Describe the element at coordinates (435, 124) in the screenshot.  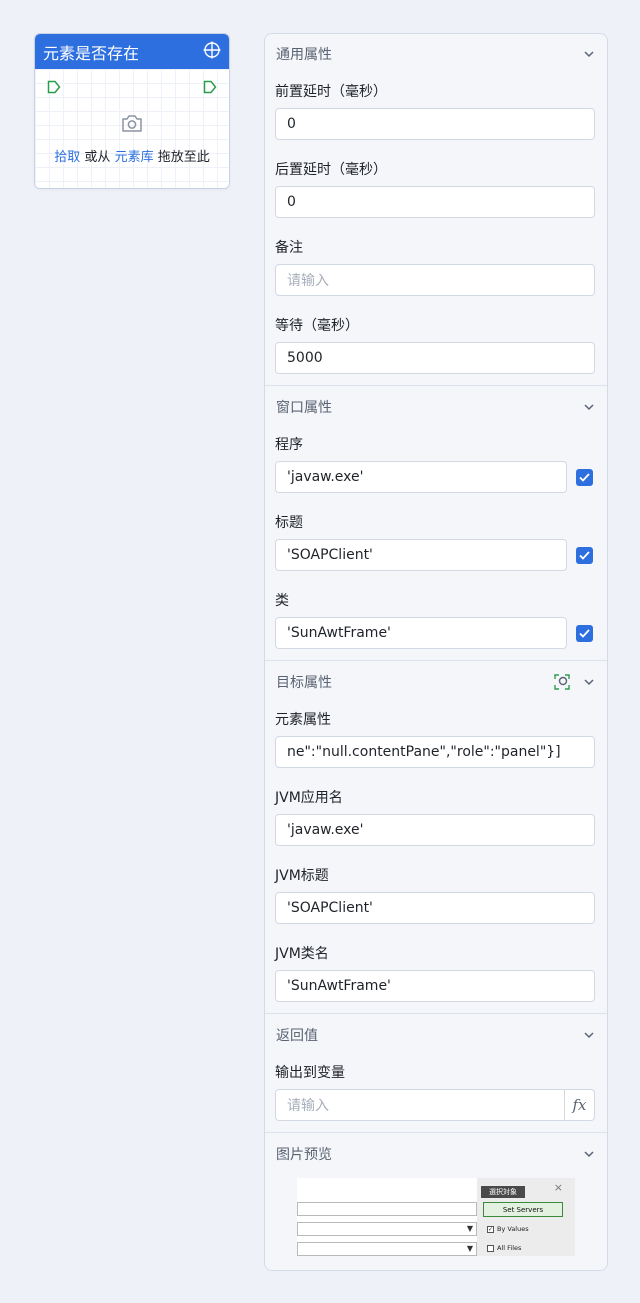
I see `pre-delay-input: 0` at that location.